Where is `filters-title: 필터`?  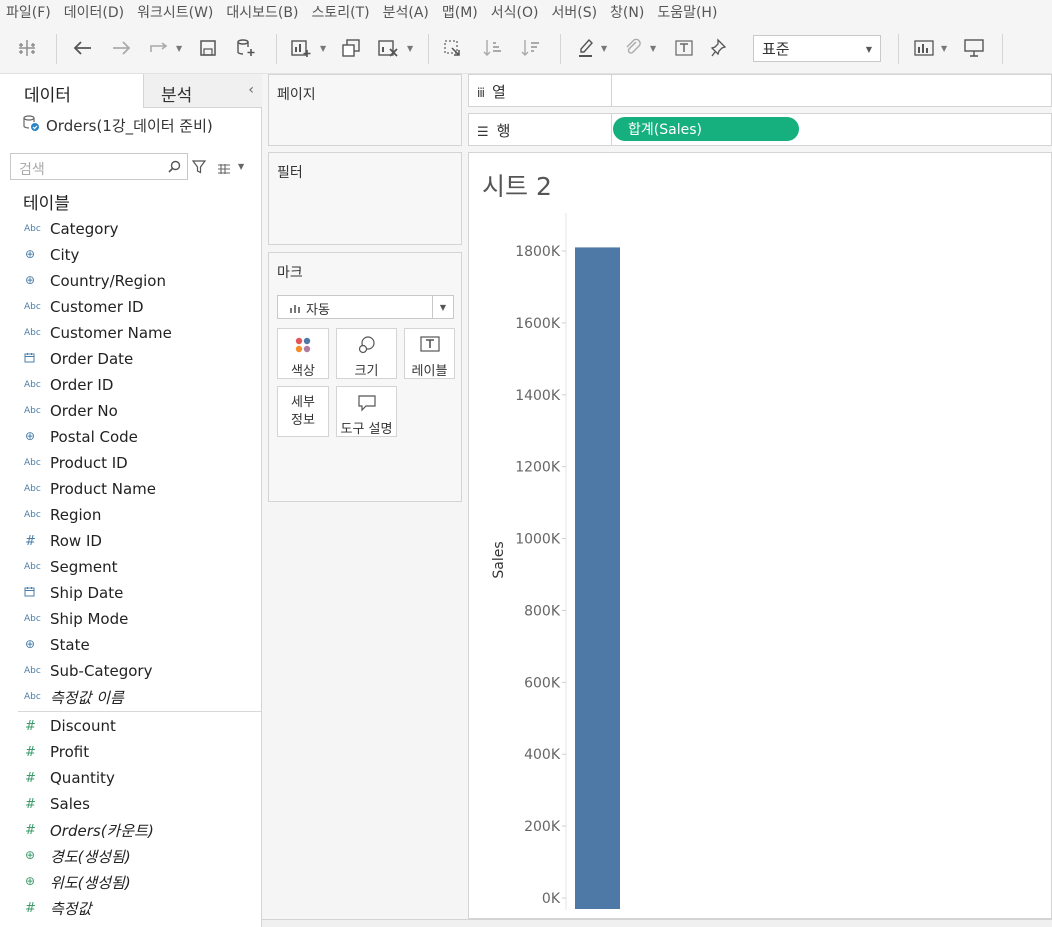 filters-title: 필터 is located at coordinates (290, 173).